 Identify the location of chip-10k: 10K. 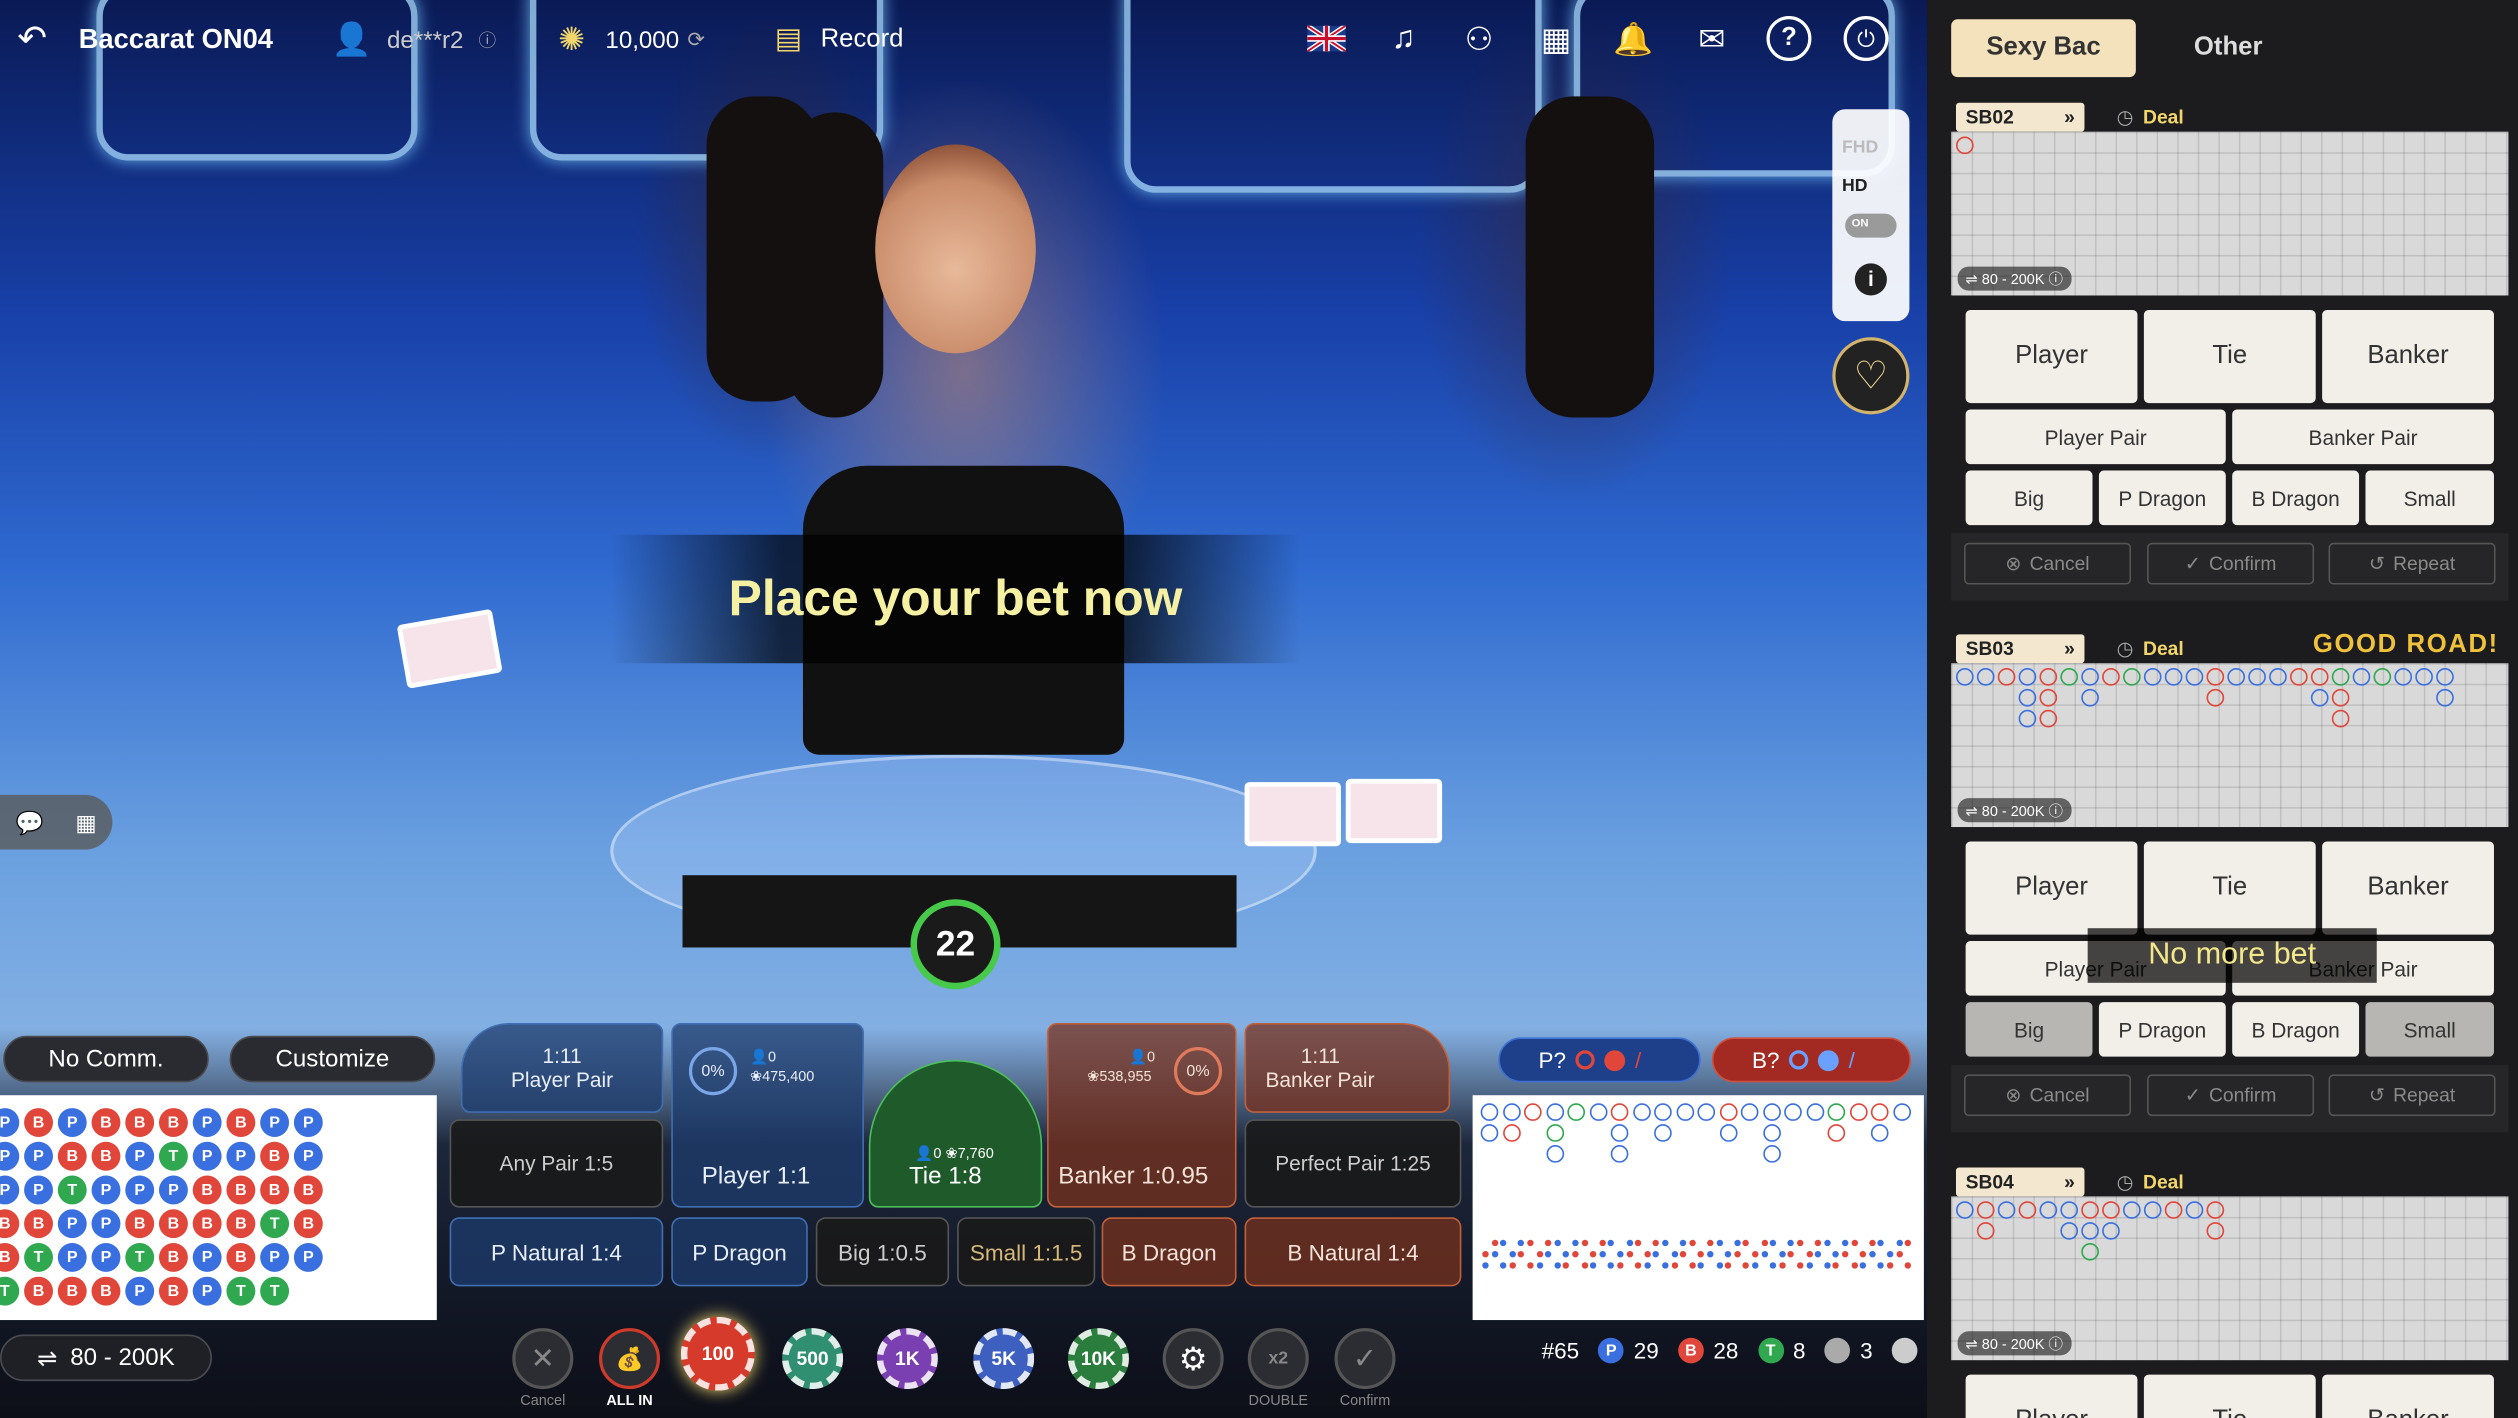
(1098, 1359).